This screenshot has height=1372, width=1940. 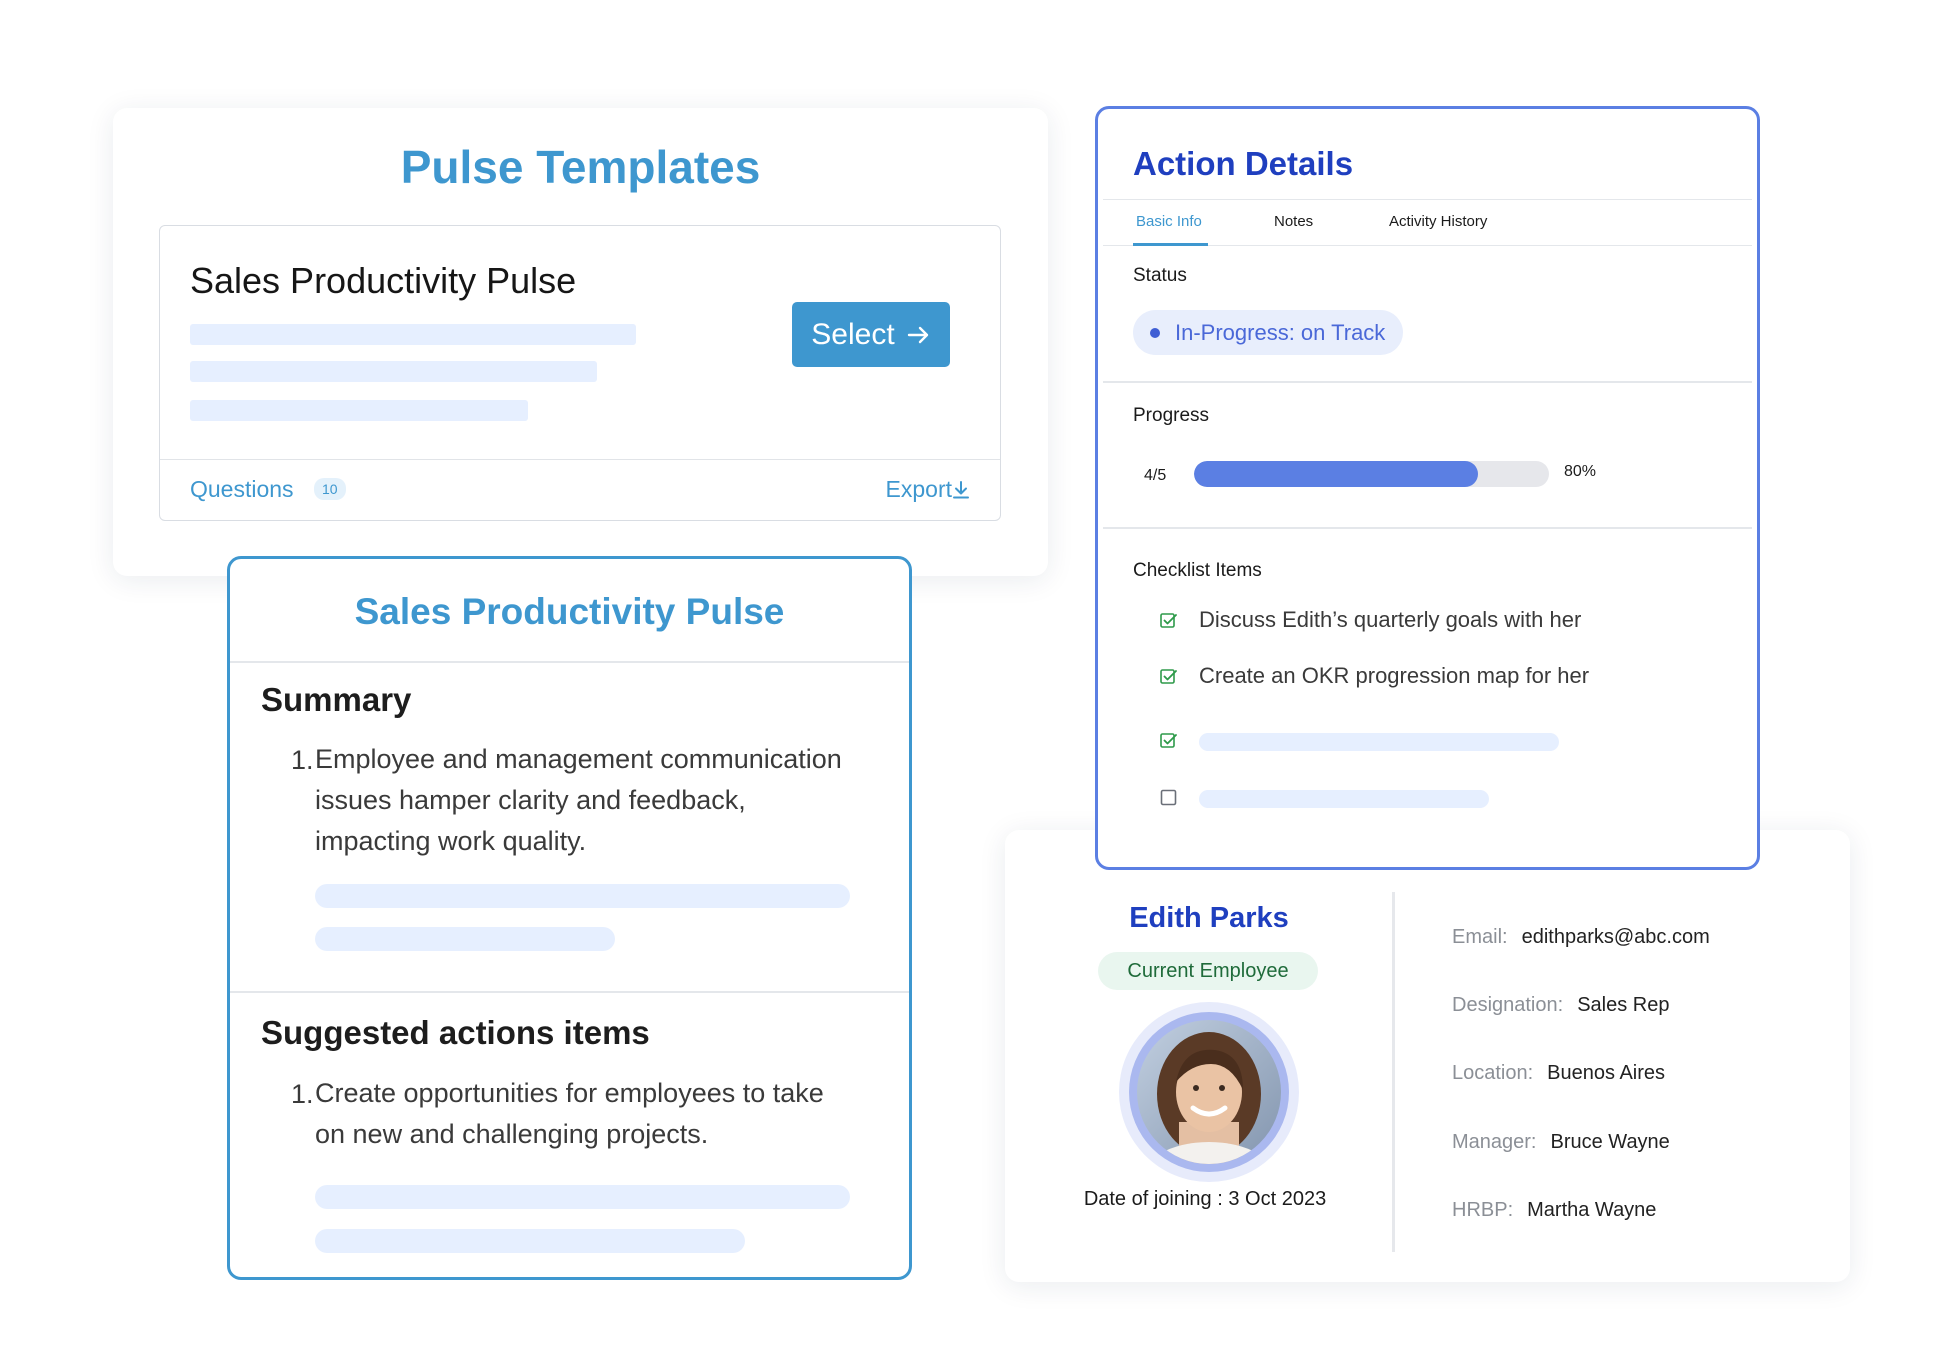 What do you see at coordinates (383, 280) in the screenshot?
I see `template-card-title: Sales Productivity Pulse` at bounding box center [383, 280].